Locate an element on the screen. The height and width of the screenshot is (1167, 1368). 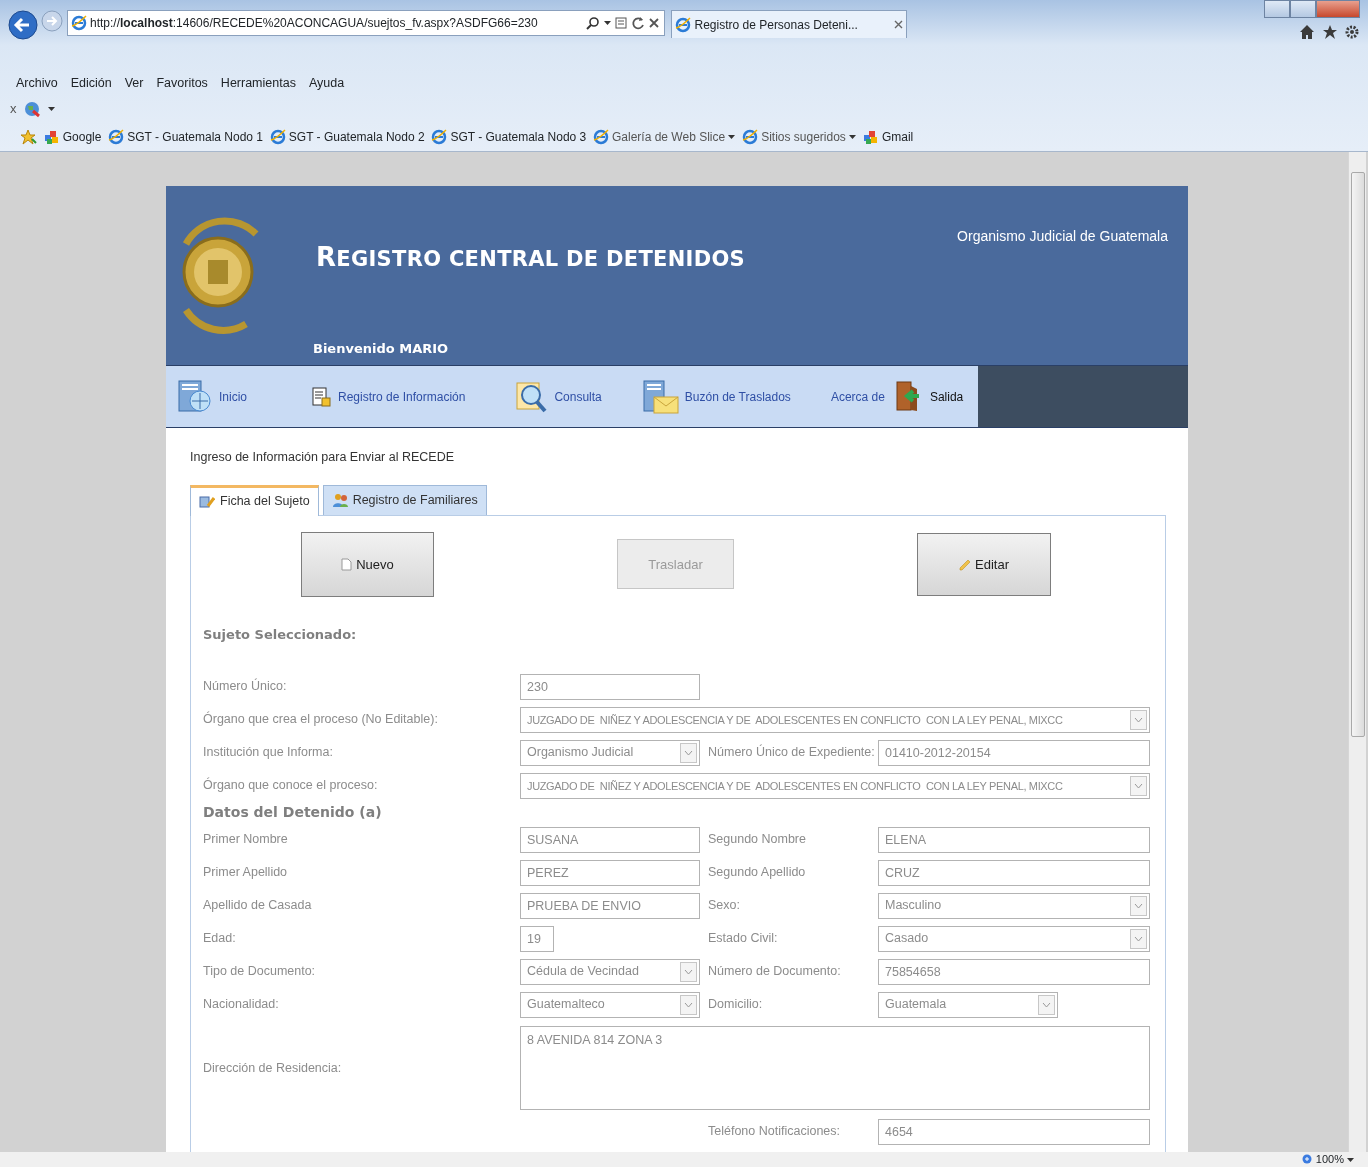
field-label: Dirección de Residencia: is located at coordinates (273, 1068).